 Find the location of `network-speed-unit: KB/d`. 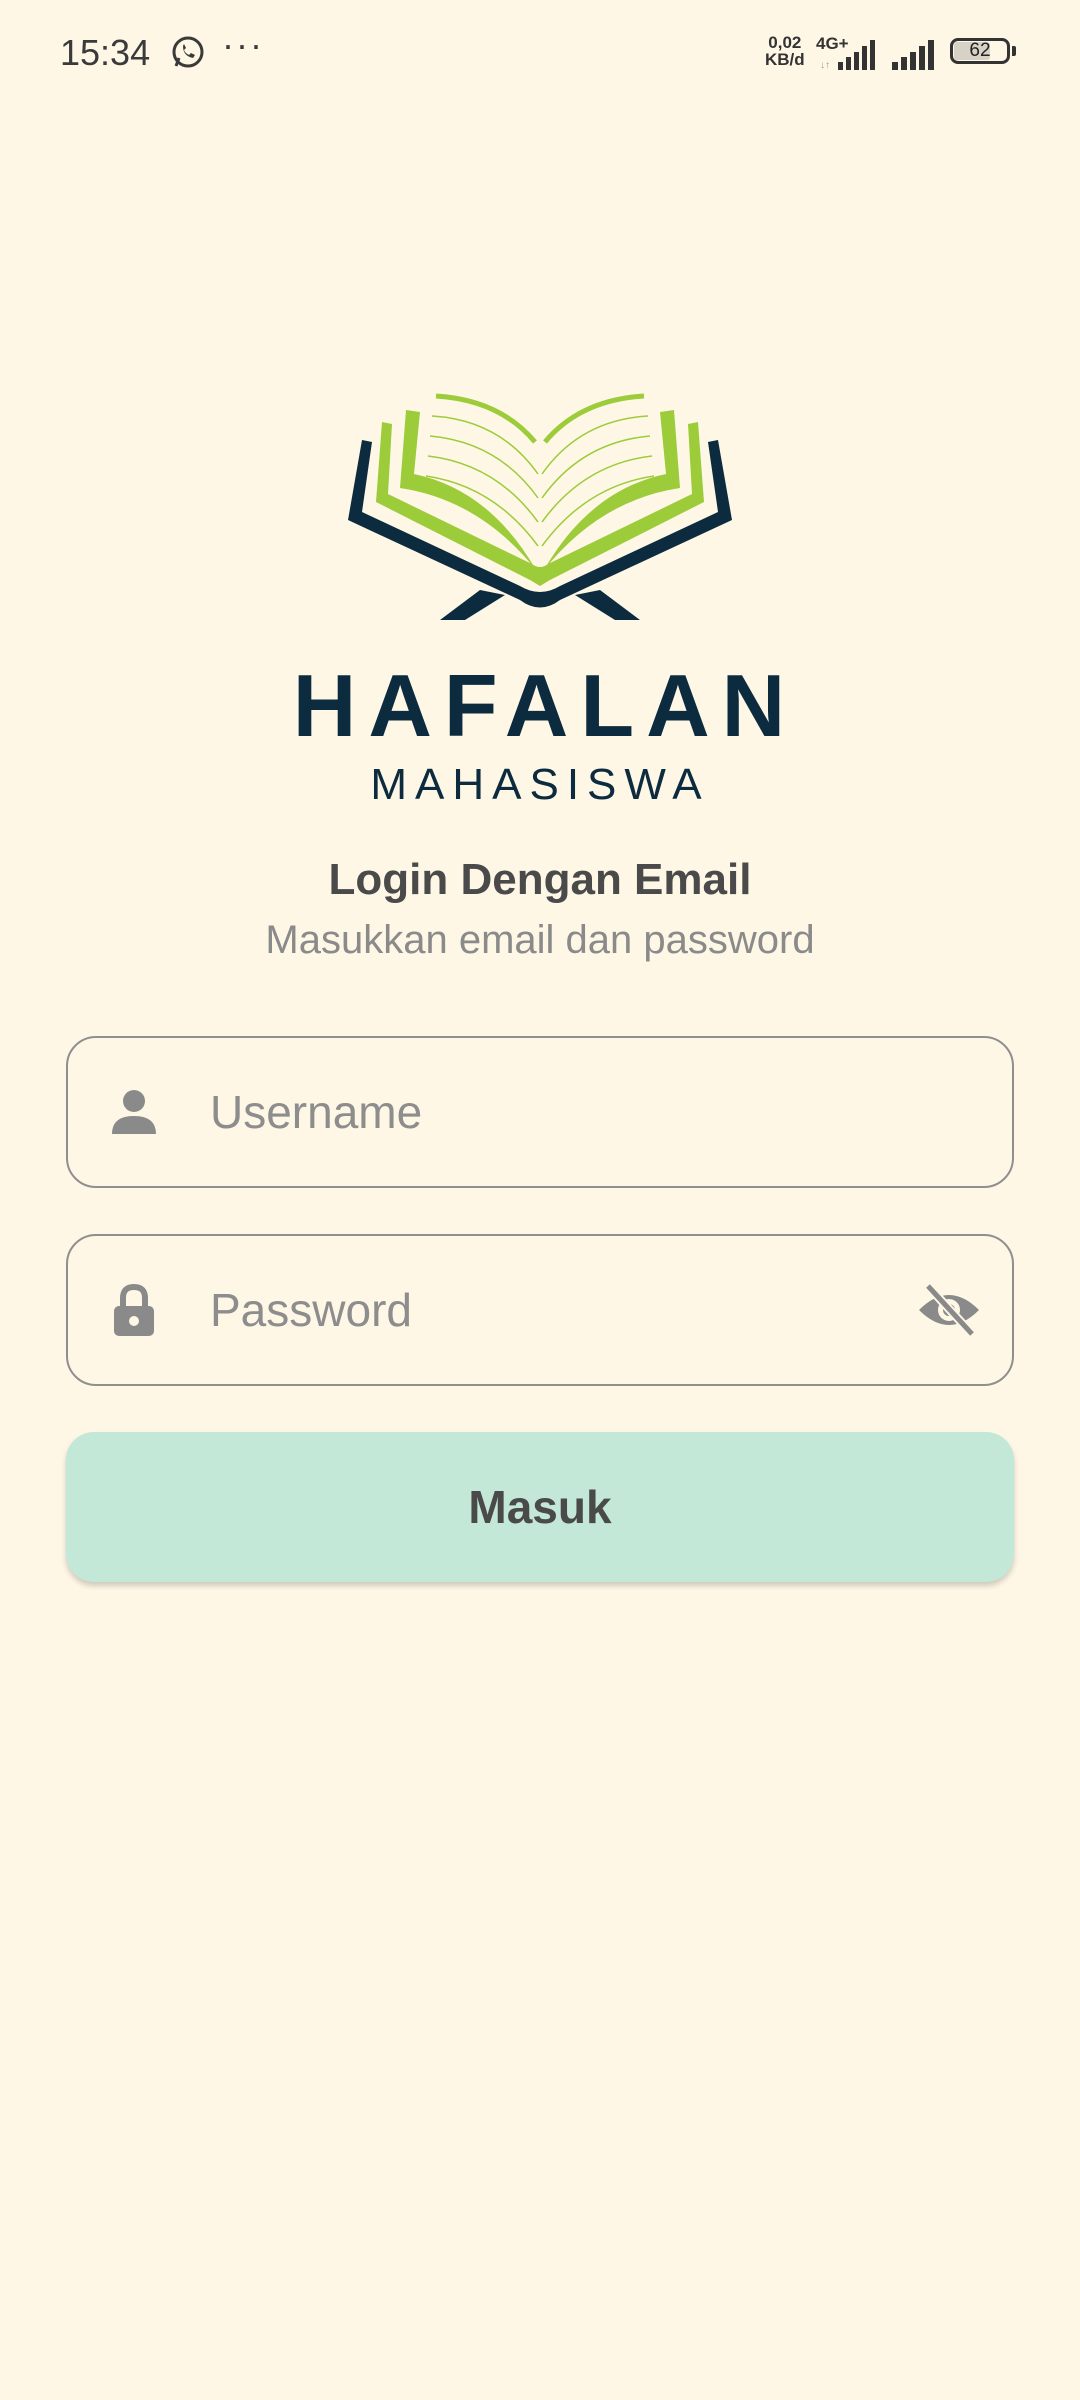

network-speed-unit: KB/d is located at coordinates (785, 59).